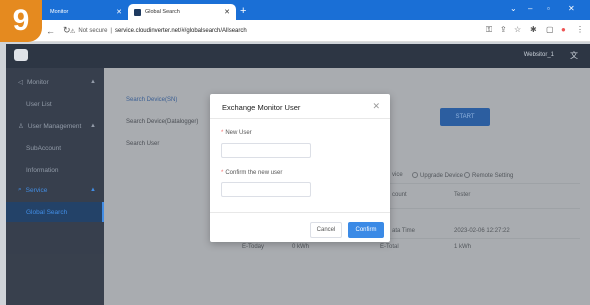 The height and width of the screenshot is (305, 590). Describe the element at coordinates (399, 195) in the screenshot. I see `column-header-account: count` at that location.